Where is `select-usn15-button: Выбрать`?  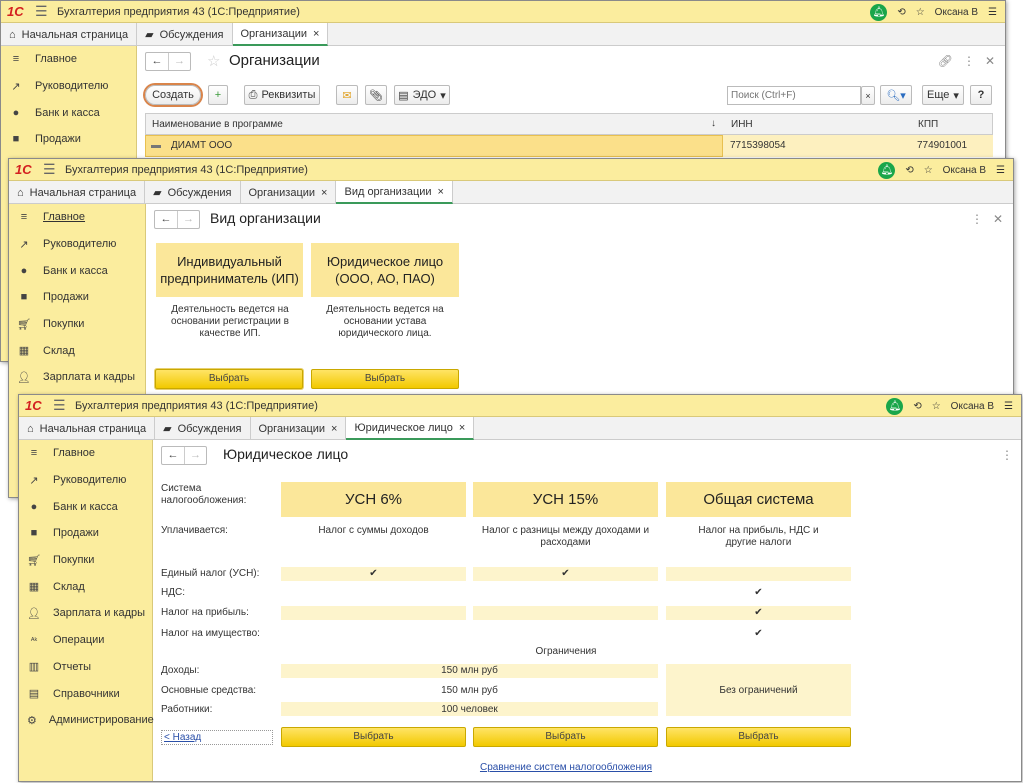
select-usn15-button: Выбрать is located at coordinates (565, 737).